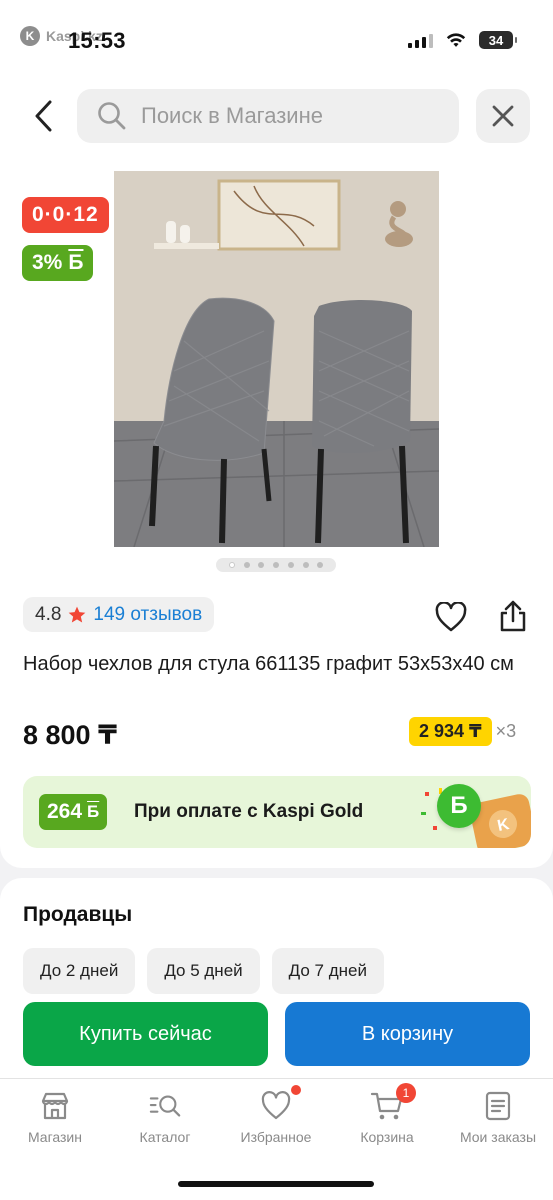 The height and width of the screenshot is (1200, 553). What do you see at coordinates (459, 806) in the screenshot?
I see `bonus-coin-icon: Б` at bounding box center [459, 806].